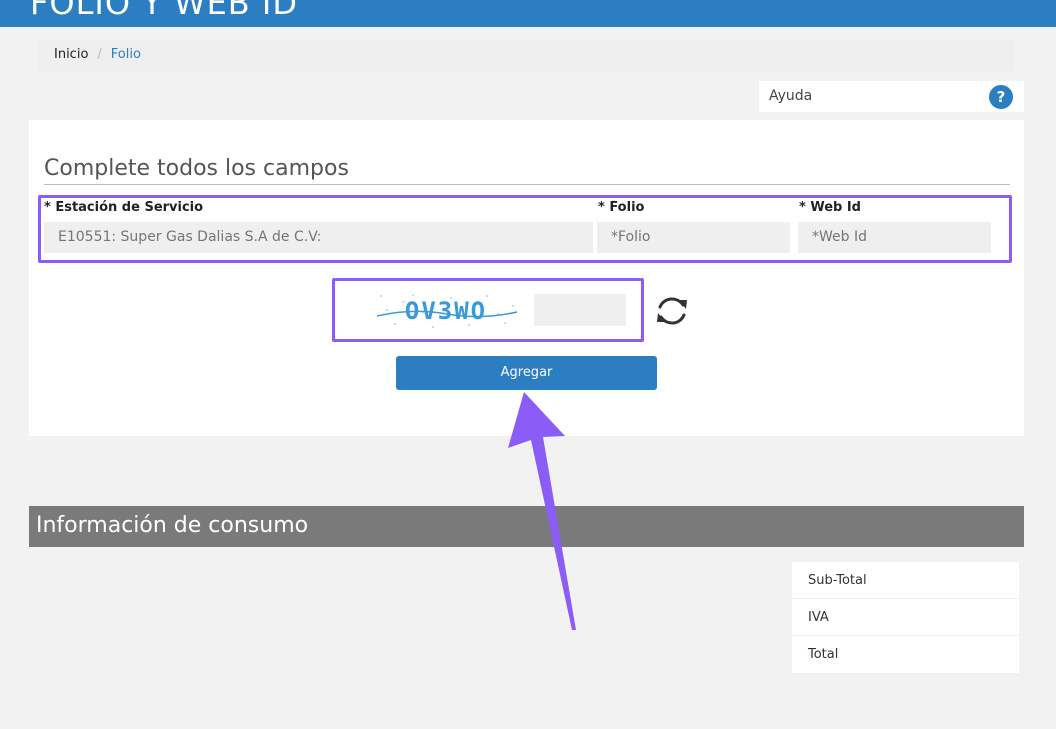 The height and width of the screenshot is (729, 1056). What do you see at coordinates (580, 310) in the screenshot?
I see `captcha-input` at bounding box center [580, 310].